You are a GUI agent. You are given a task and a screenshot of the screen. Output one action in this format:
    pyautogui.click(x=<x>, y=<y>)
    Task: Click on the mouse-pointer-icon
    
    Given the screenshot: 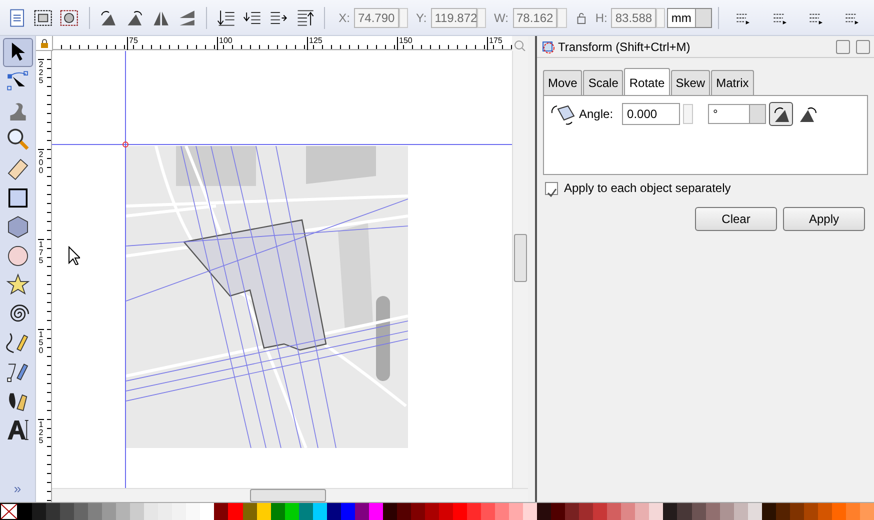 What is the action you would take?
    pyautogui.click(x=74, y=255)
    